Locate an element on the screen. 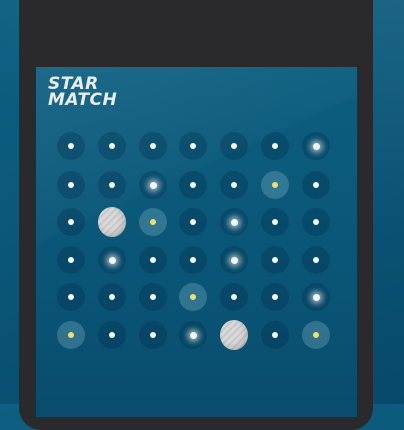  grid-cell-r6-c6 is located at coordinates (275, 335).